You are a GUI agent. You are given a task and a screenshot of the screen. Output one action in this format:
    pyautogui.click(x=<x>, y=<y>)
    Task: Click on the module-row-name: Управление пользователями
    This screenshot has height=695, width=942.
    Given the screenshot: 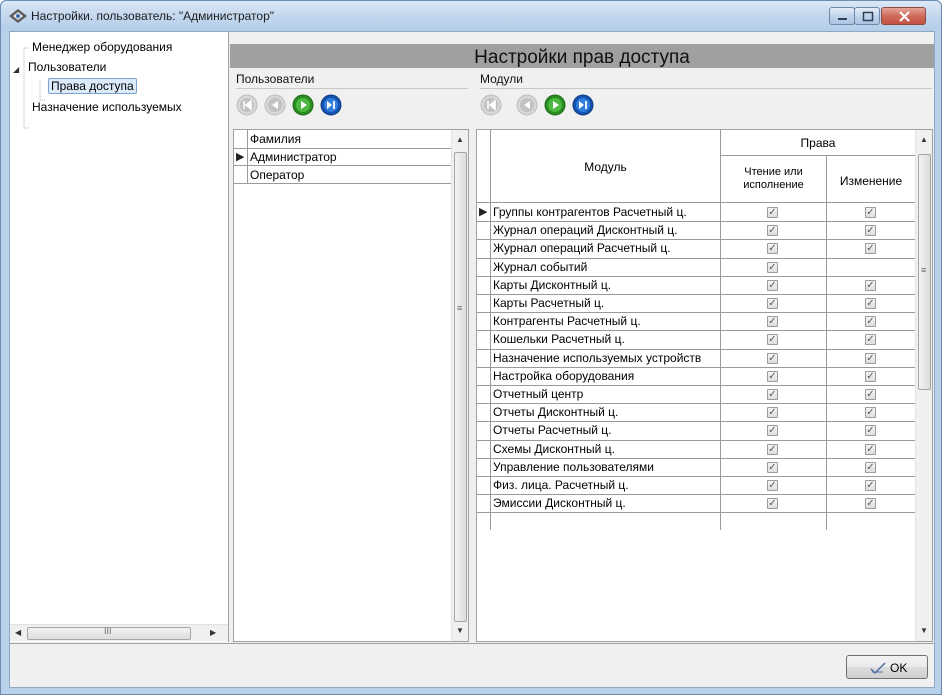 What is the action you would take?
    pyautogui.click(x=606, y=467)
    